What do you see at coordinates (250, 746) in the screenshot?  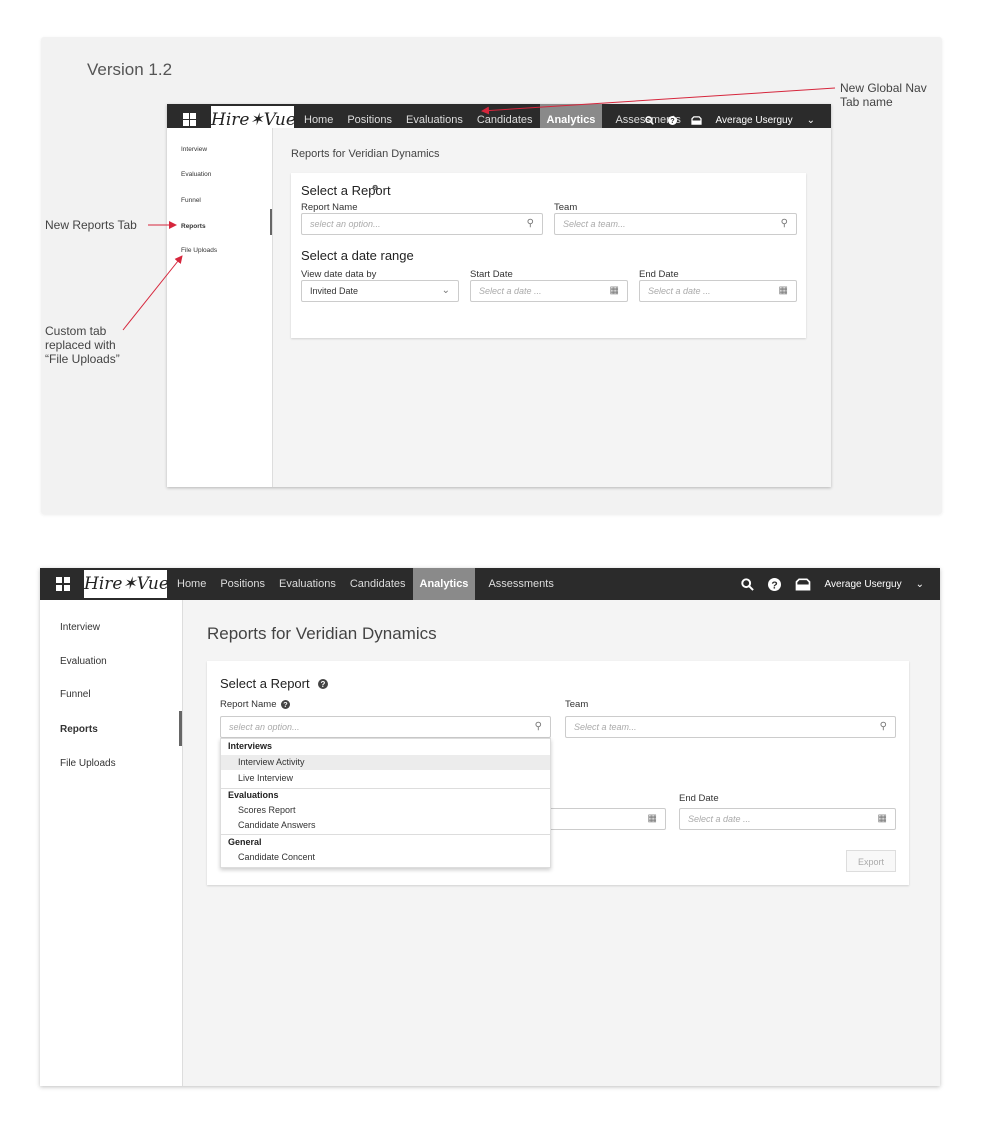 I see `dropdown-group-interviews: Interviews` at bounding box center [250, 746].